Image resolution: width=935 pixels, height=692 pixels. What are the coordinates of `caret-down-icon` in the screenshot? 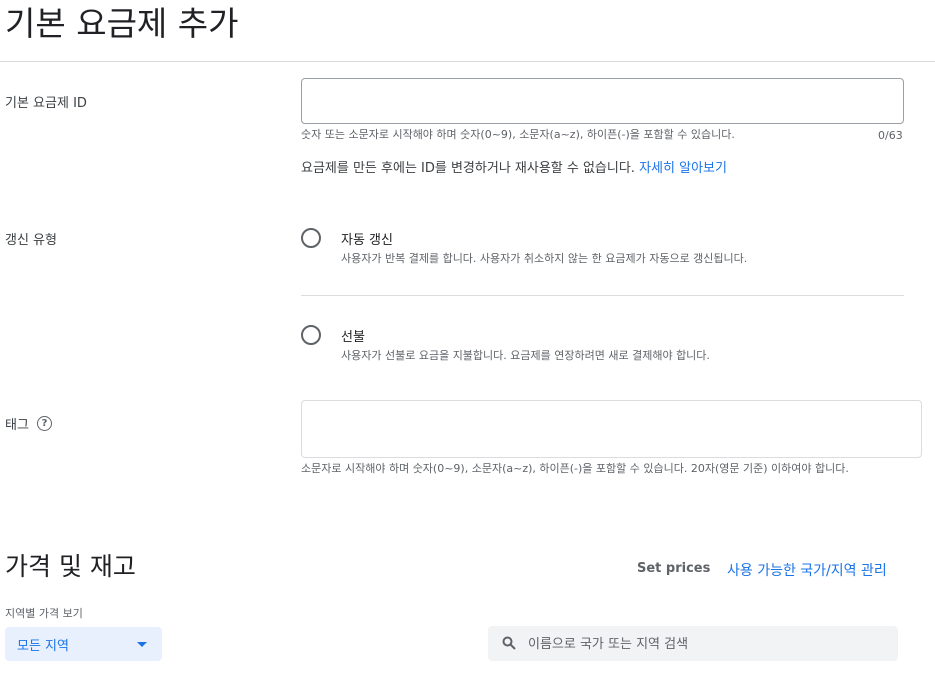 It's located at (142, 644).